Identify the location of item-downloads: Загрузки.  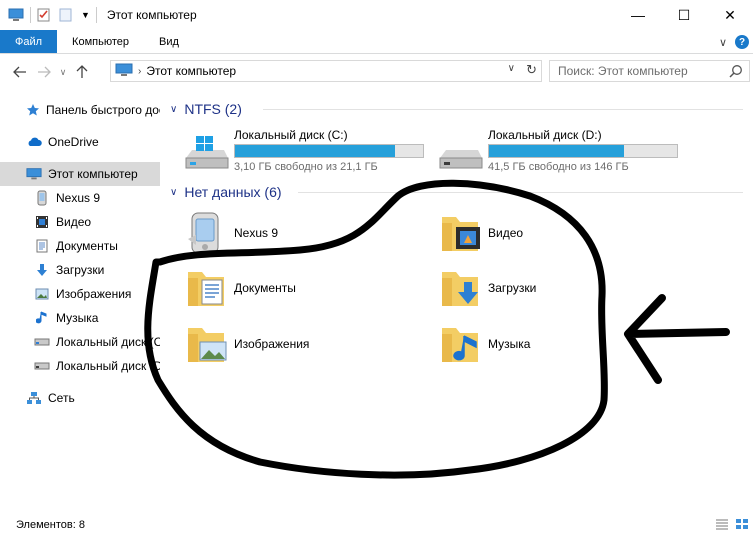
(486, 288).